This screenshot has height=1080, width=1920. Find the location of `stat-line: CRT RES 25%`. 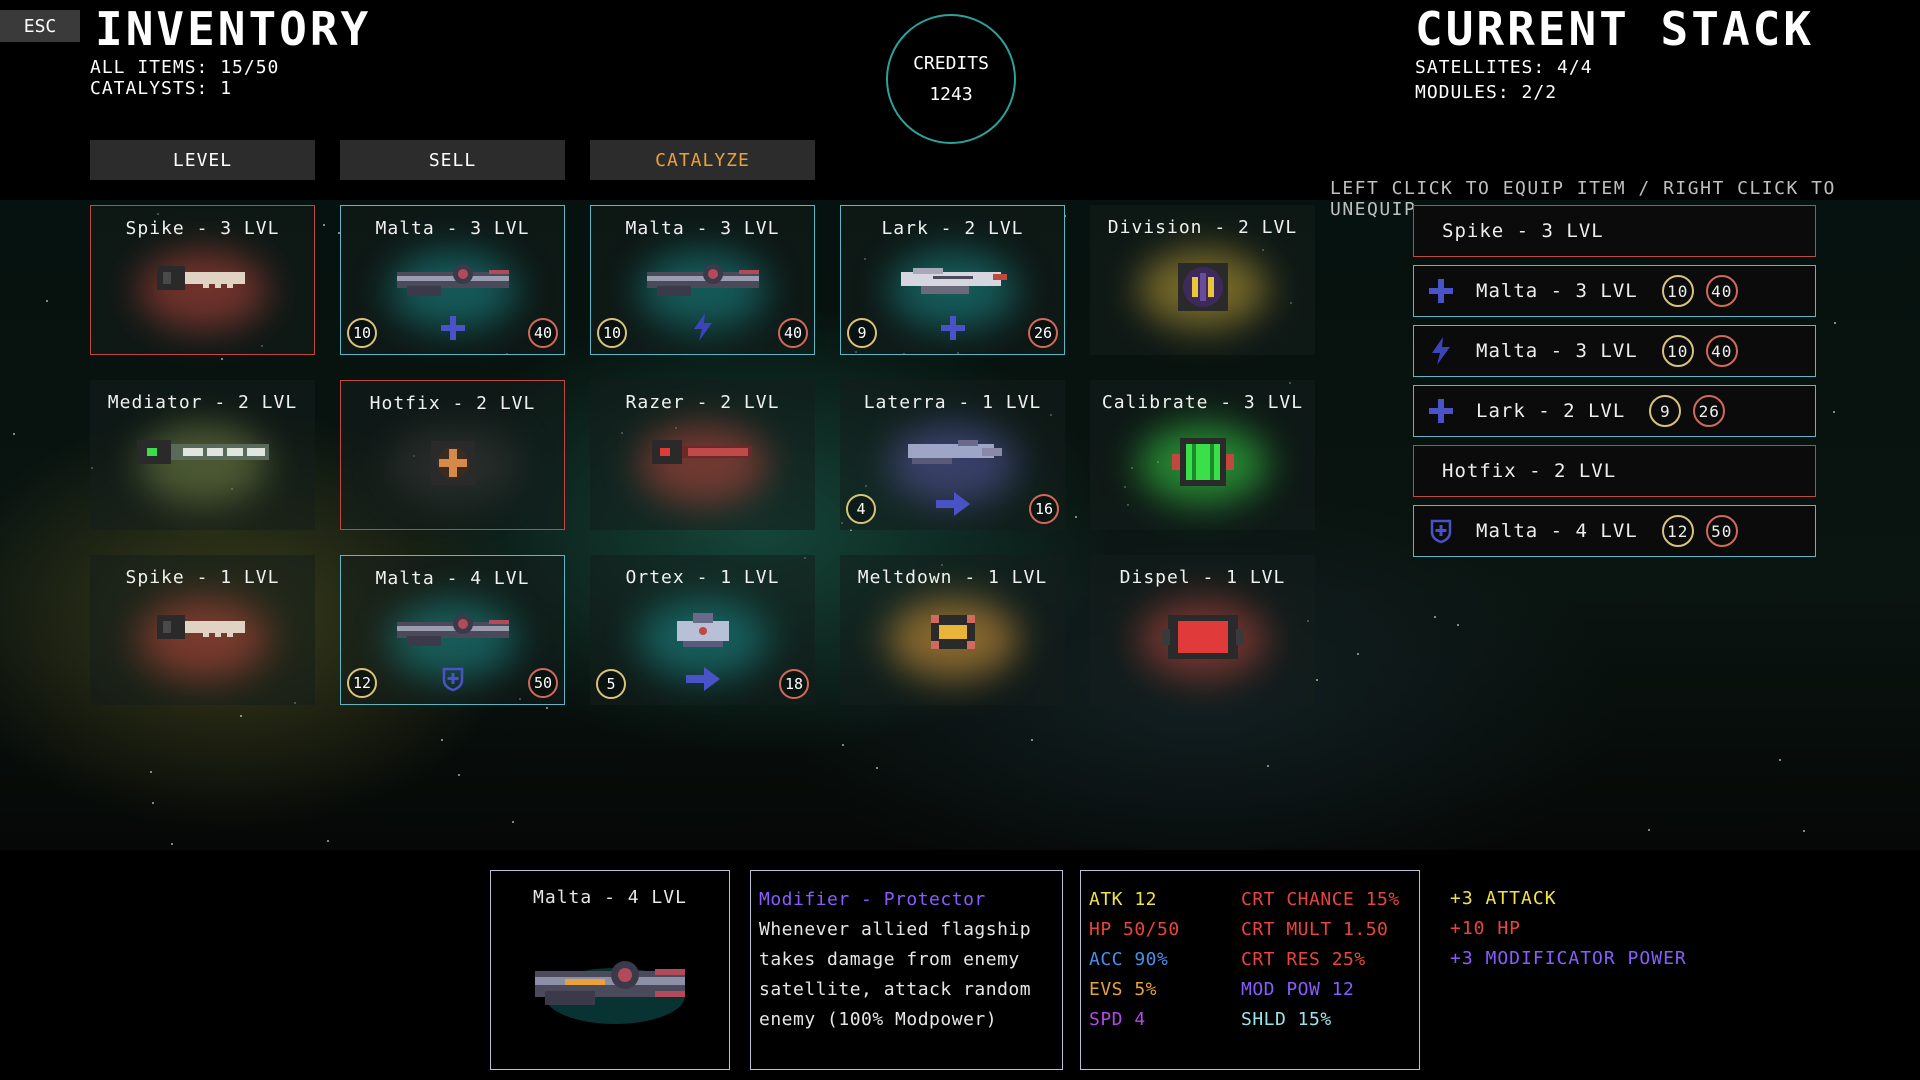

stat-line: CRT RES 25% is located at coordinates (1303, 959).